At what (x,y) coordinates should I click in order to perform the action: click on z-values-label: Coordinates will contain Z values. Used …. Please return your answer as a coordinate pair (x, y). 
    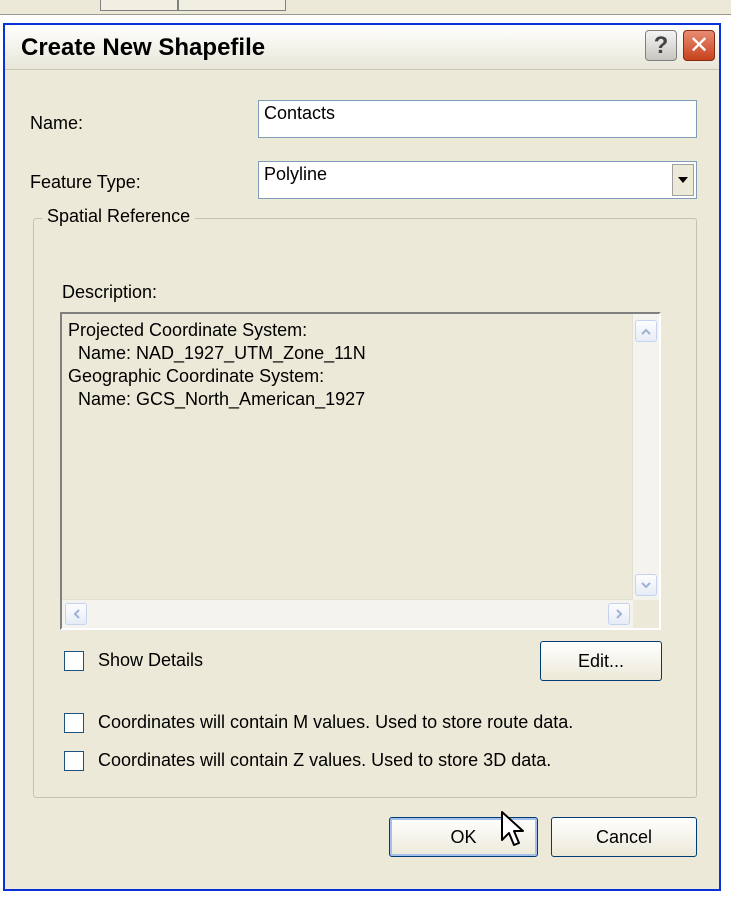
    Looking at the image, I should click on (325, 760).